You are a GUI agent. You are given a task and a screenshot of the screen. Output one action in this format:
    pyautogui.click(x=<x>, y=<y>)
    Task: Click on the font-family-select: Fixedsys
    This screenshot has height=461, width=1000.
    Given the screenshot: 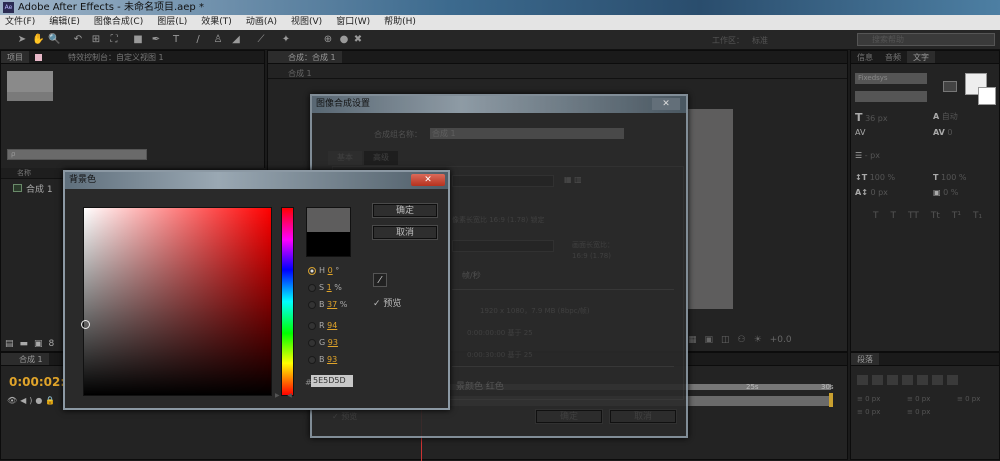 What is the action you would take?
    pyautogui.click(x=891, y=78)
    